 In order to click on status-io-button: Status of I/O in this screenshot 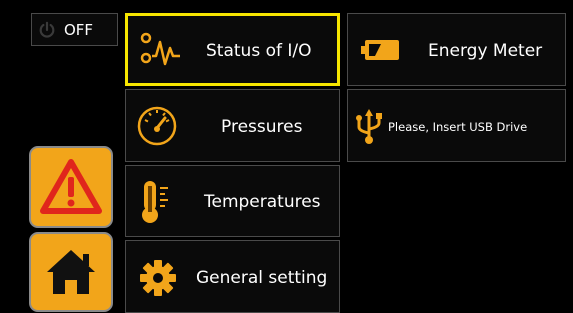, I will do `click(232, 49)`.